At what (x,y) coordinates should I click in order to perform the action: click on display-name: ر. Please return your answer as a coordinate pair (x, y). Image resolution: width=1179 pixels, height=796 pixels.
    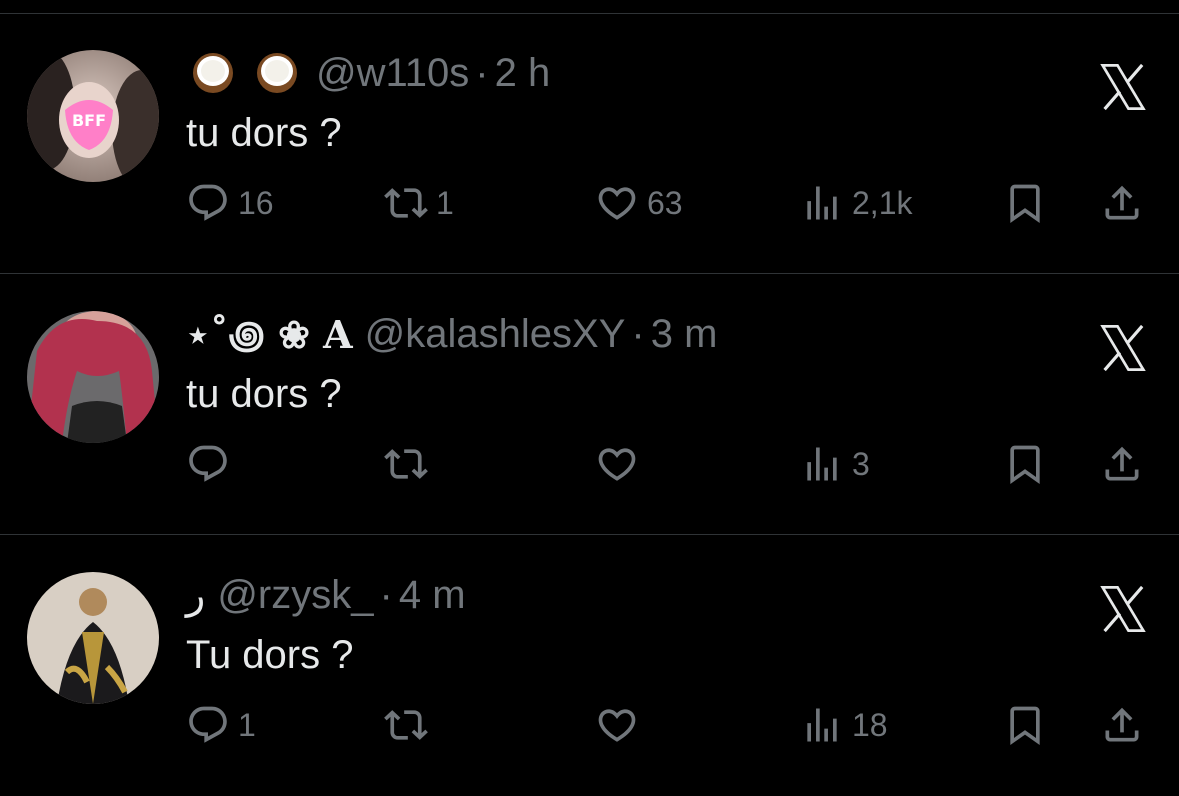
    Looking at the image, I should click on (195, 595).